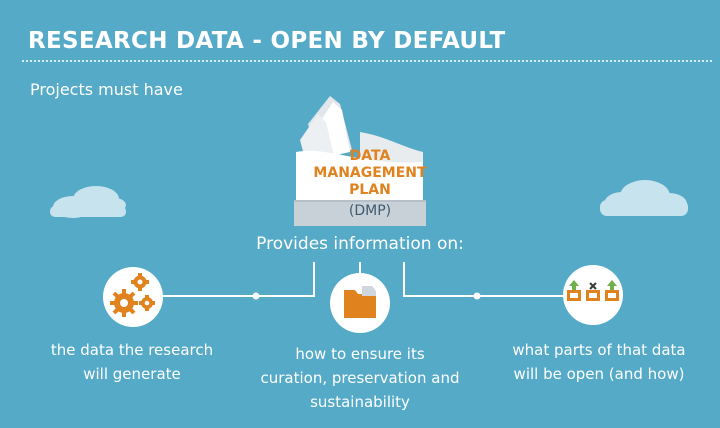 The height and width of the screenshot is (428, 720). Describe the element at coordinates (132, 350) in the screenshot. I see `caption-line: the data the research` at that location.